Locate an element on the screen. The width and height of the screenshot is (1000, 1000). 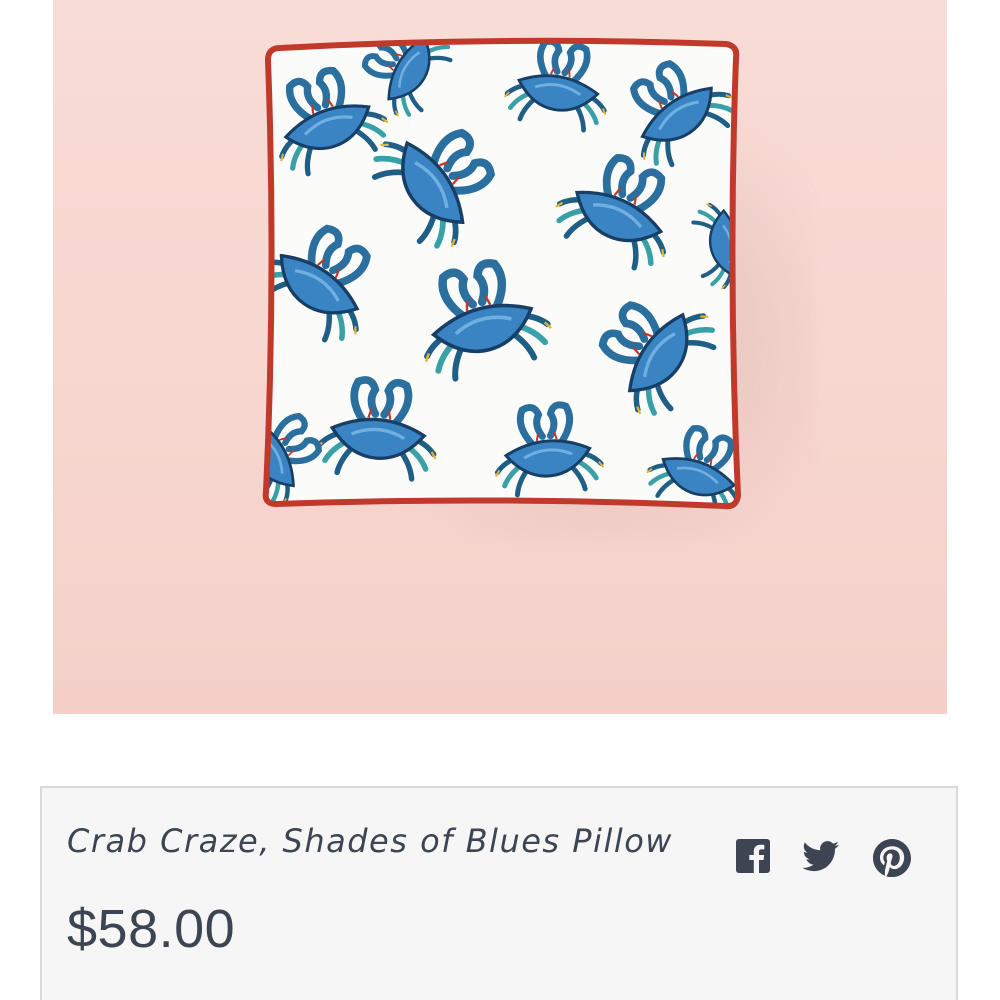
share-twitter-button is located at coordinates (821, 856).